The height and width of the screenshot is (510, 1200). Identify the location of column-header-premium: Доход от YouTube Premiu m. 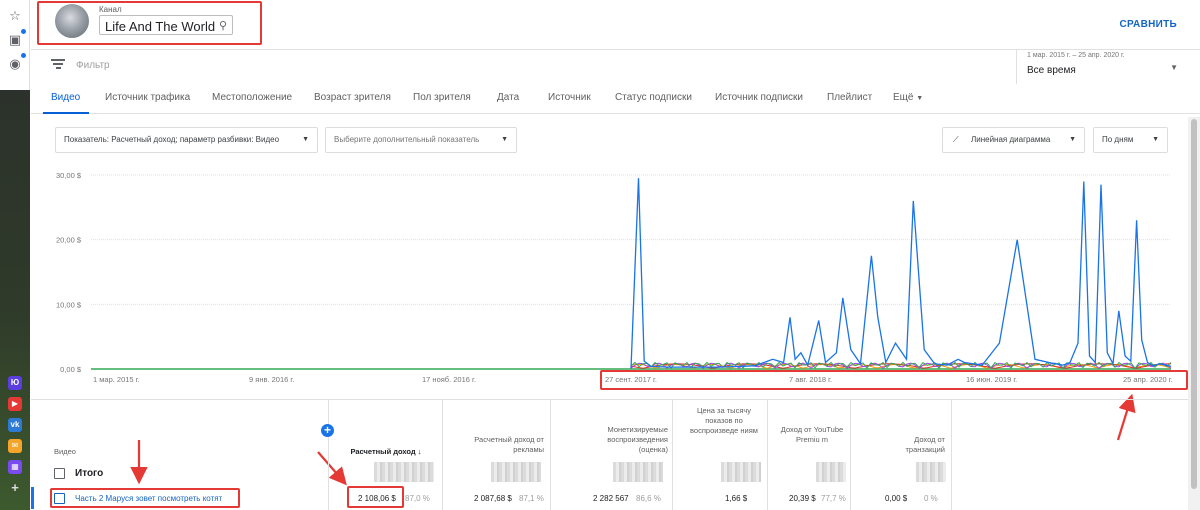
(812, 435).